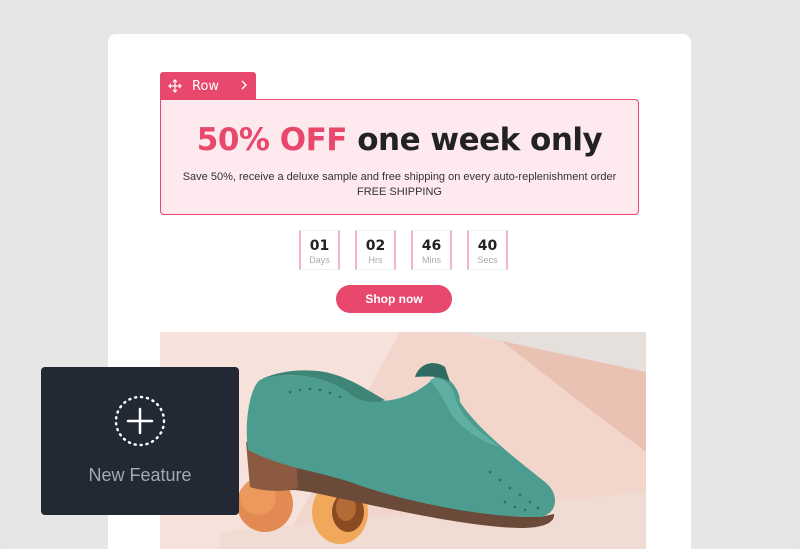 This screenshot has width=800, height=549. I want to click on promo-headline: 50% OFF one week only, so click(399, 140).